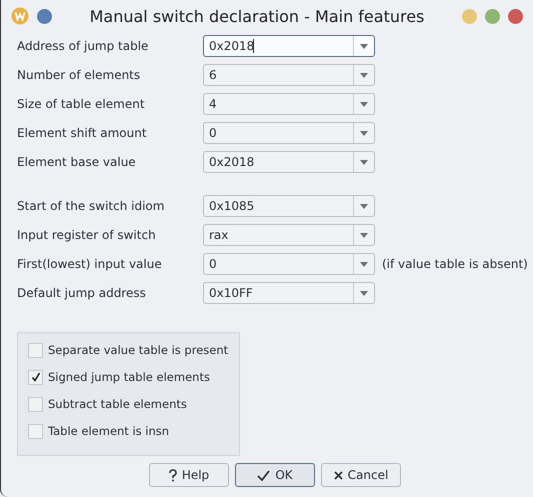  I want to click on checkbox-label: Signed jump table elements, so click(129, 377).